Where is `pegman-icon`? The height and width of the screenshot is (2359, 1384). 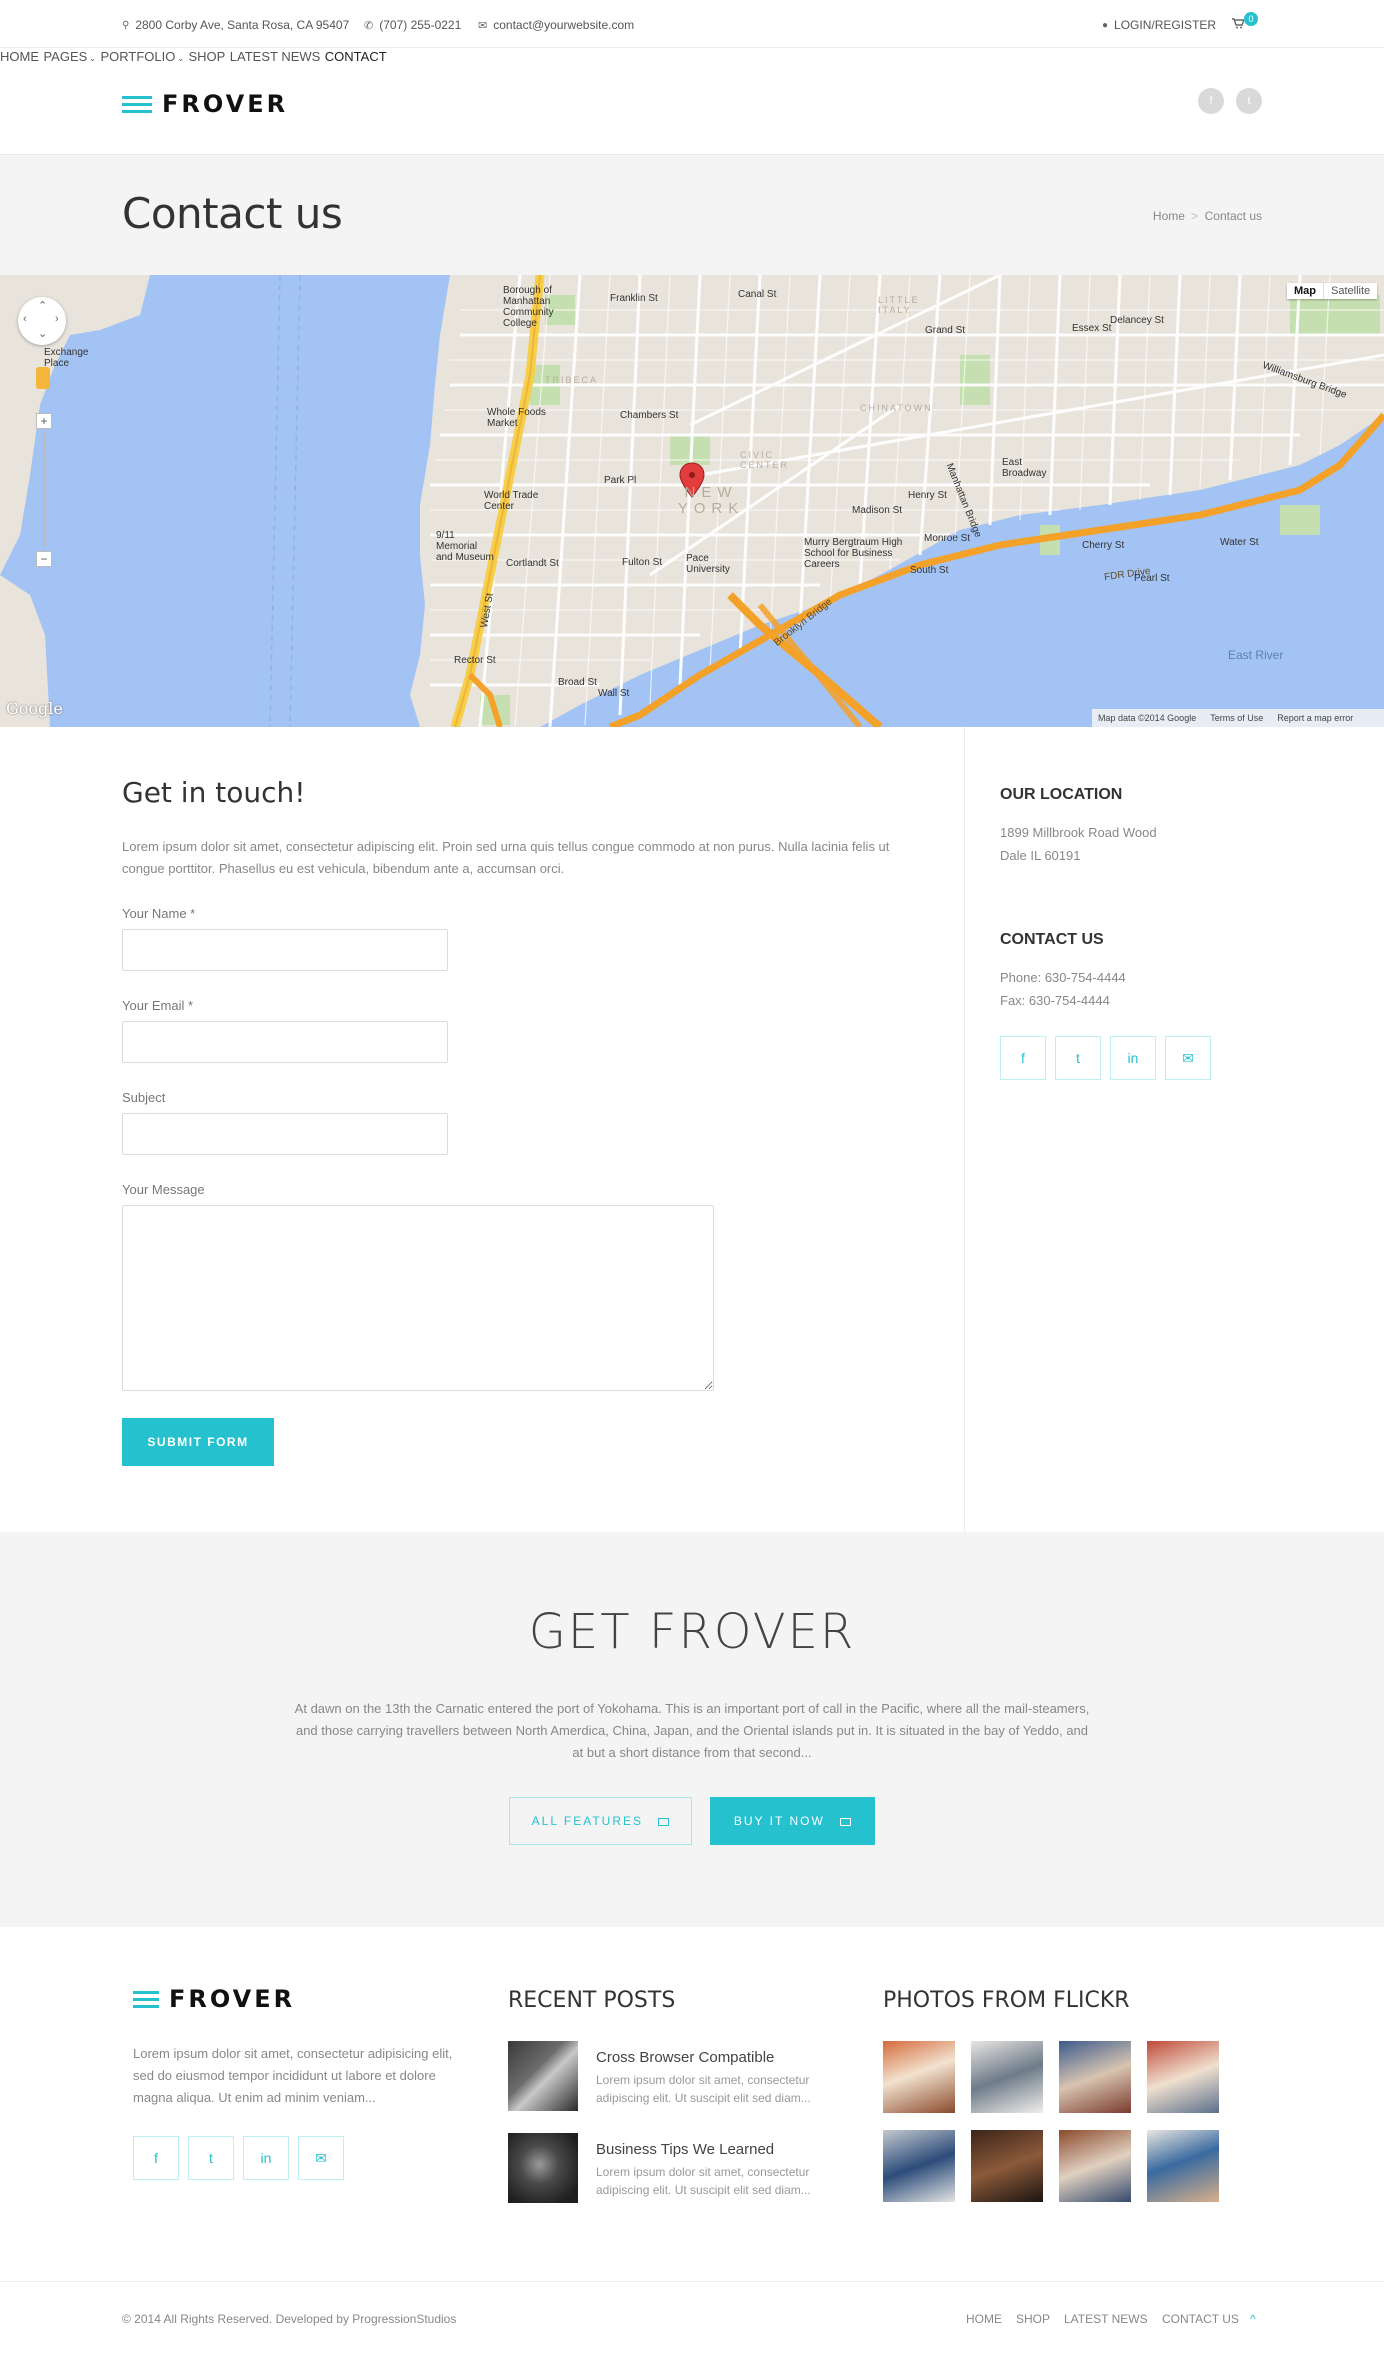
pegman-icon is located at coordinates (43, 378).